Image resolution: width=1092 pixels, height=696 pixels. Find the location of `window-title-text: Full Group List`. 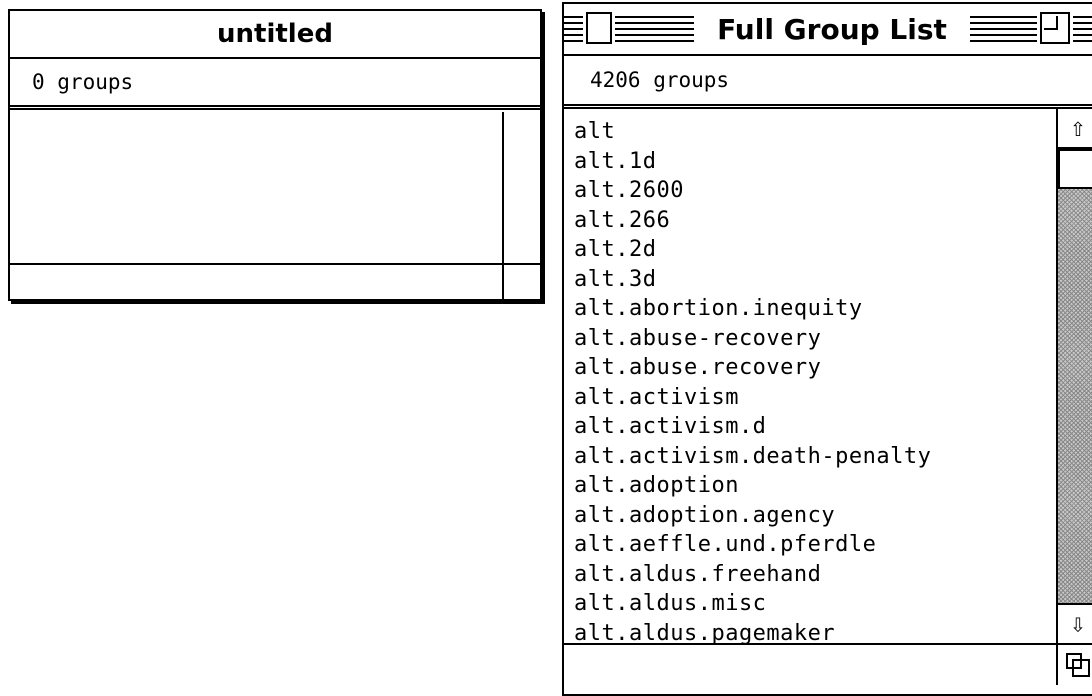

window-title-text: Full Group List is located at coordinates (832, 29).